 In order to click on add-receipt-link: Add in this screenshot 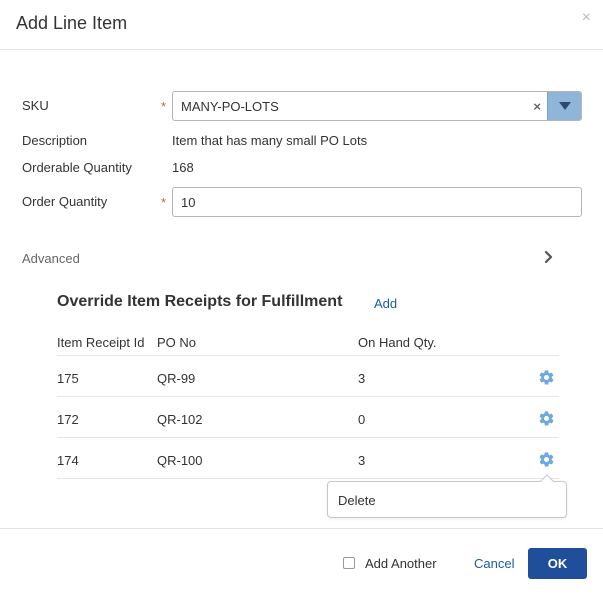, I will do `click(385, 303)`.